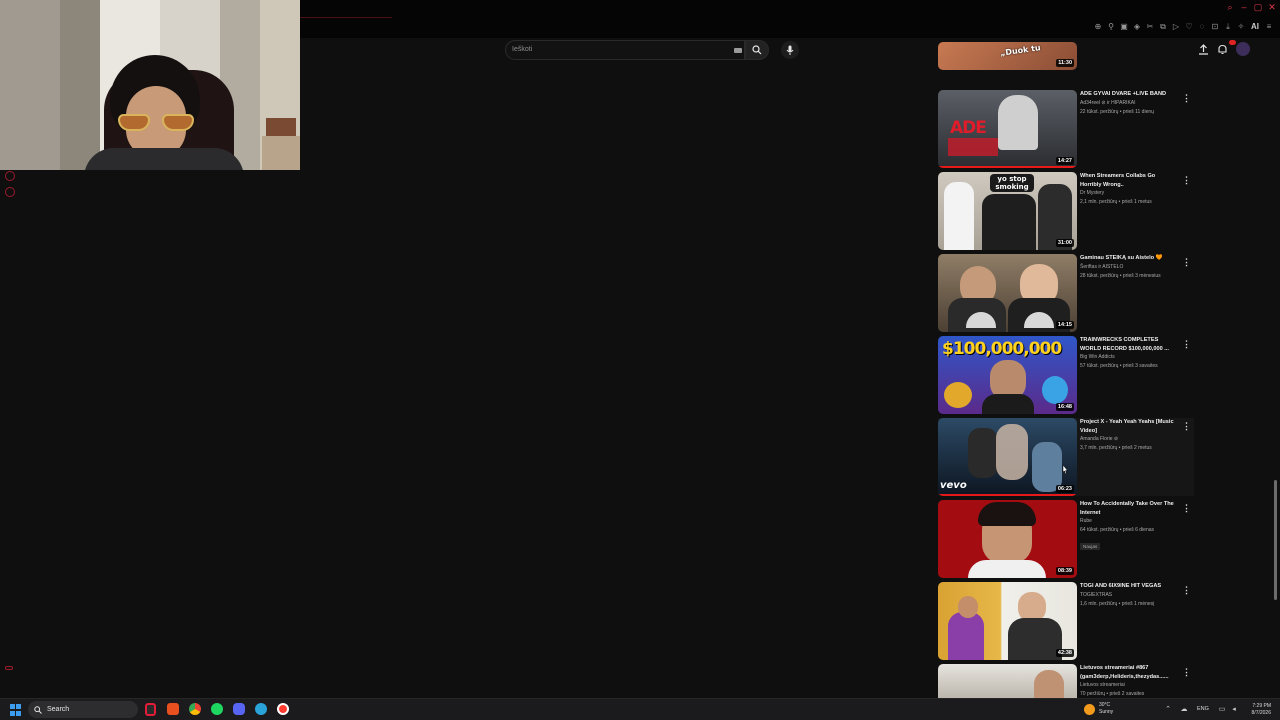 Image resolution: width=1280 pixels, height=720 pixels. I want to click on video-channel: Ad34reel ⊘ ir HIPARIKAI, so click(1129, 103).